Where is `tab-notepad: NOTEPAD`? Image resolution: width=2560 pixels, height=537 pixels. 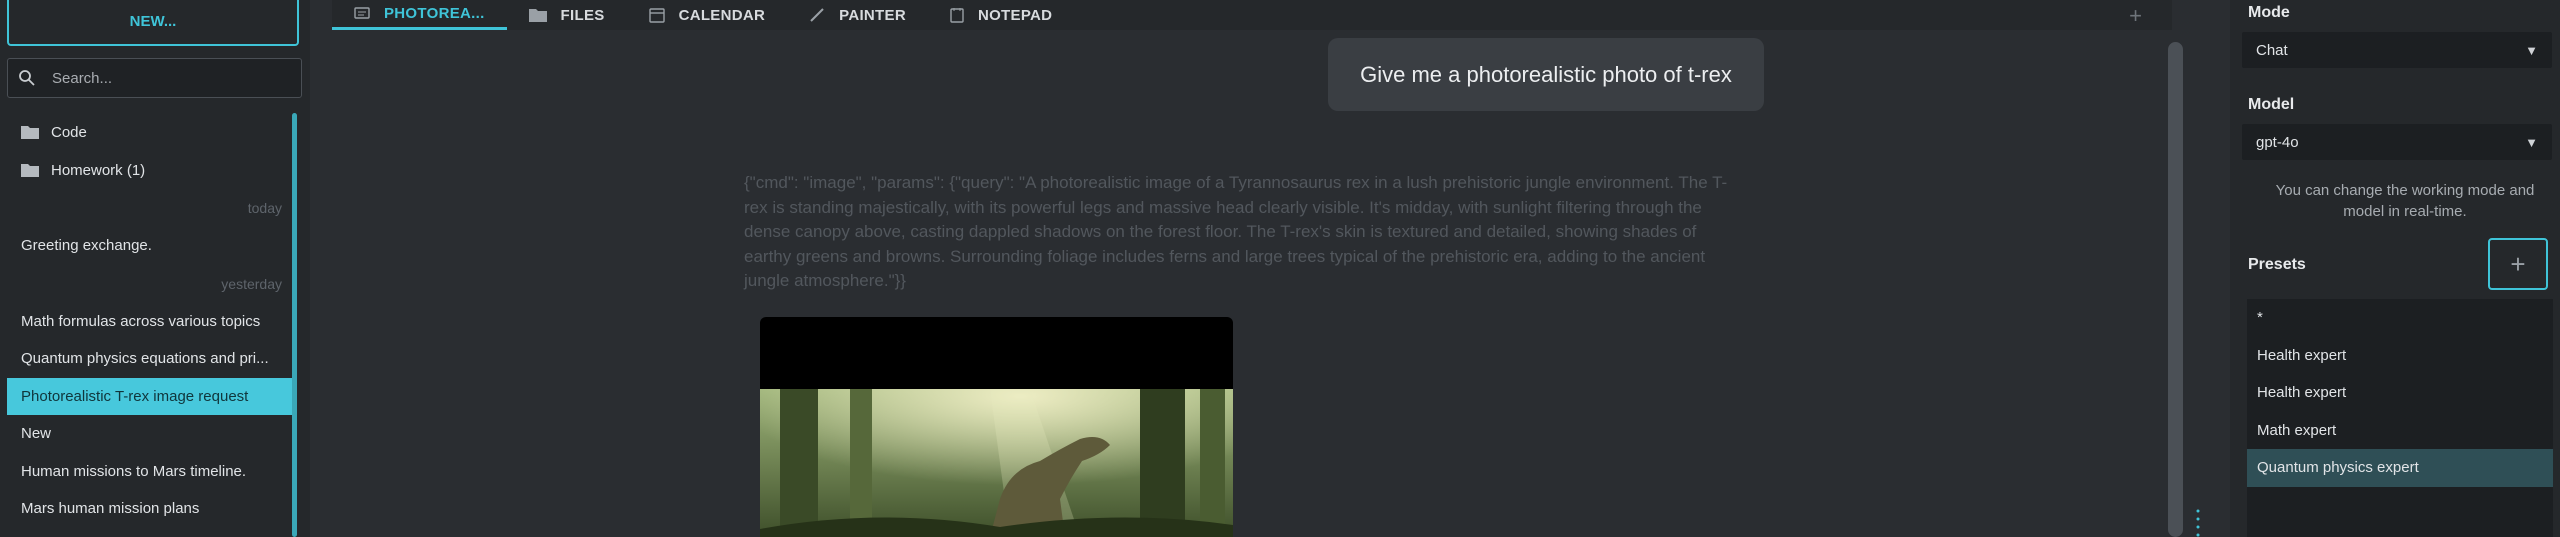
tab-notepad: NOTEPAD is located at coordinates (1001, 15).